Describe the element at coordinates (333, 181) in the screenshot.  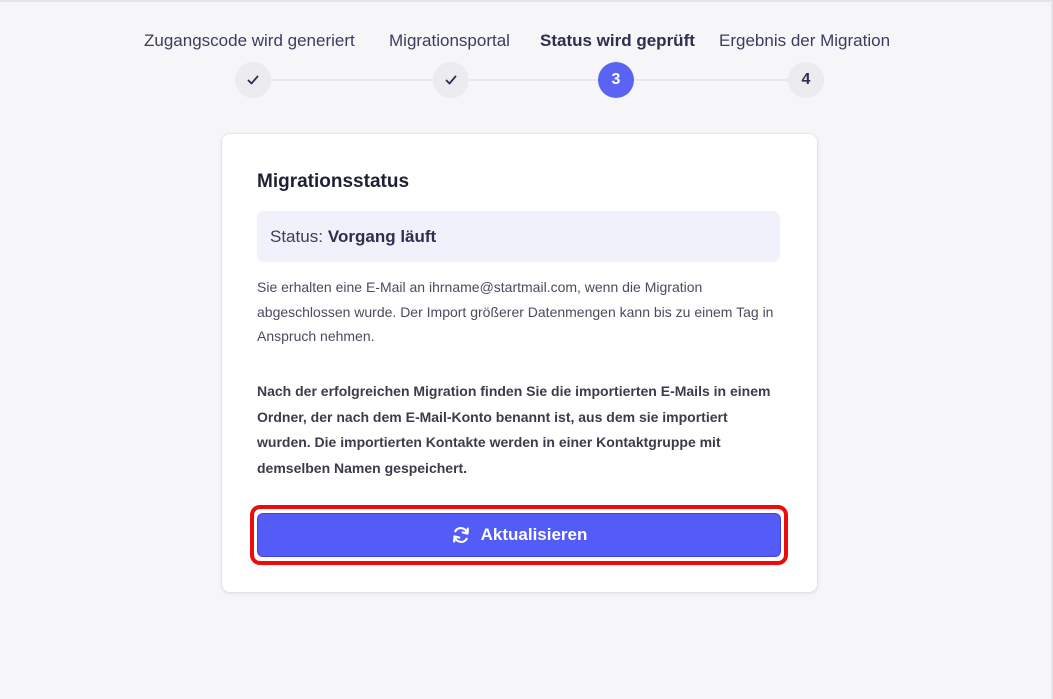
I see `card-title: Migrationsstatus` at that location.